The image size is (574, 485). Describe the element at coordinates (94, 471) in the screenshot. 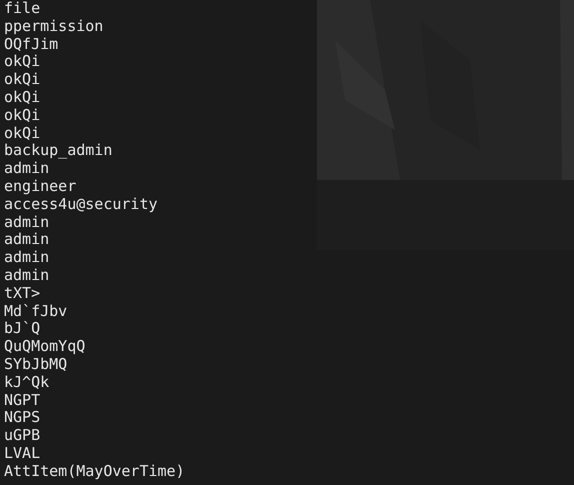

I see `terminal-line: AttItem(MayOverTime)` at that location.